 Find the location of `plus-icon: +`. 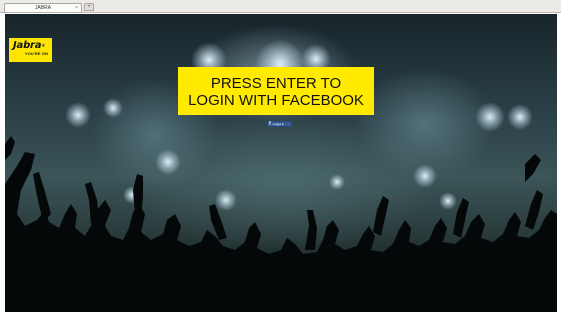

plus-icon: + is located at coordinates (89, 7).